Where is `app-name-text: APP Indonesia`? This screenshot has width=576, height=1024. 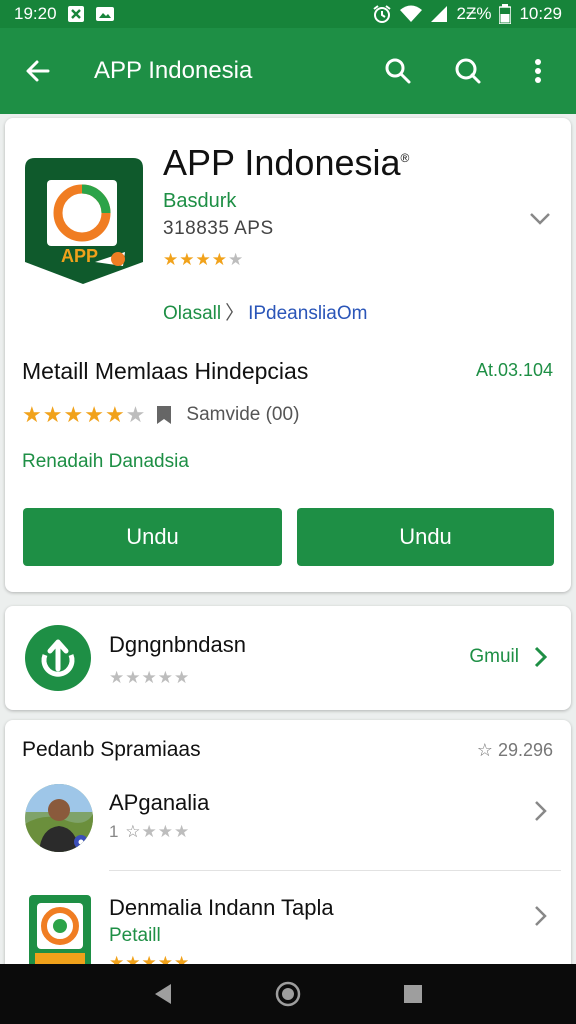 app-name-text: APP Indonesia is located at coordinates (282, 162).